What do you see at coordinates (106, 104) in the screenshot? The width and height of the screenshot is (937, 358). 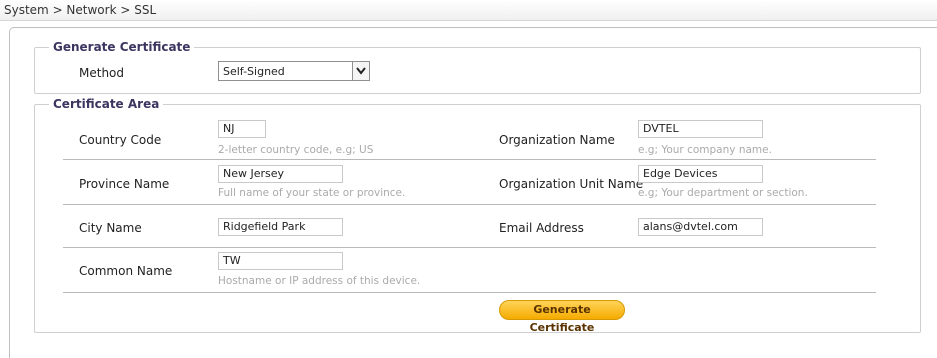 I see `certificate-area-legend: Certificate Area` at bounding box center [106, 104].